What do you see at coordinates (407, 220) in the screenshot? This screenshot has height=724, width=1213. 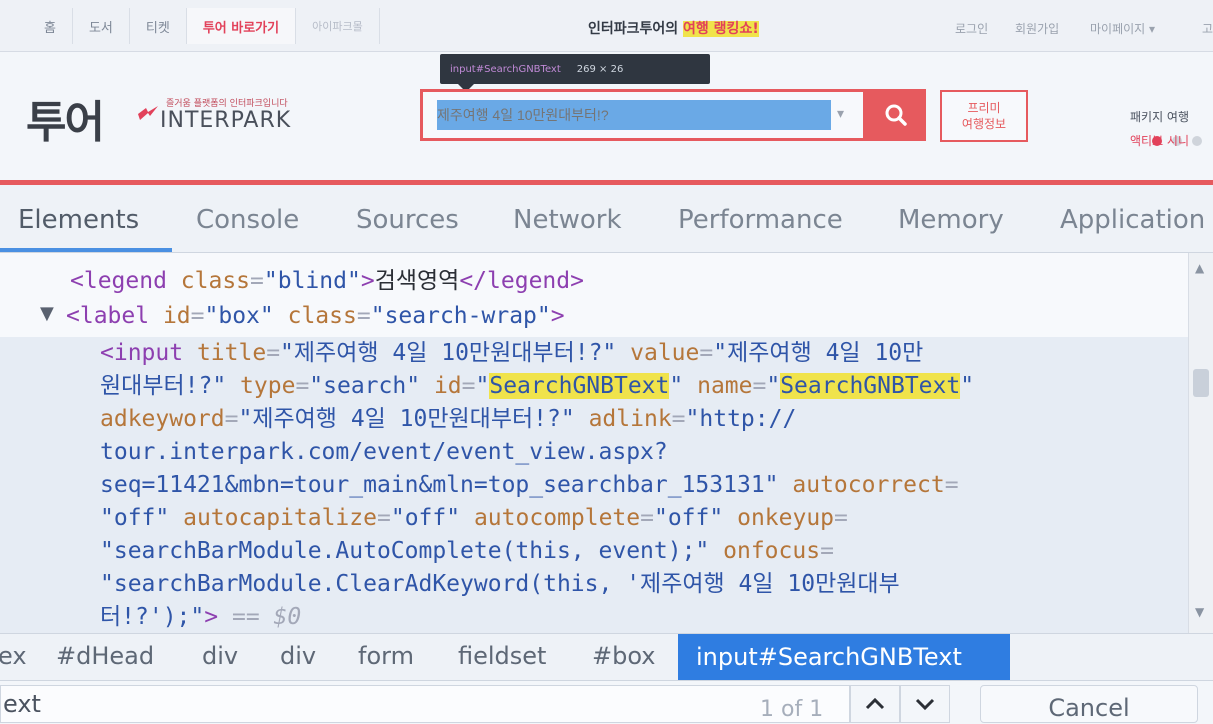 I see `tab-sources: Sources` at bounding box center [407, 220].